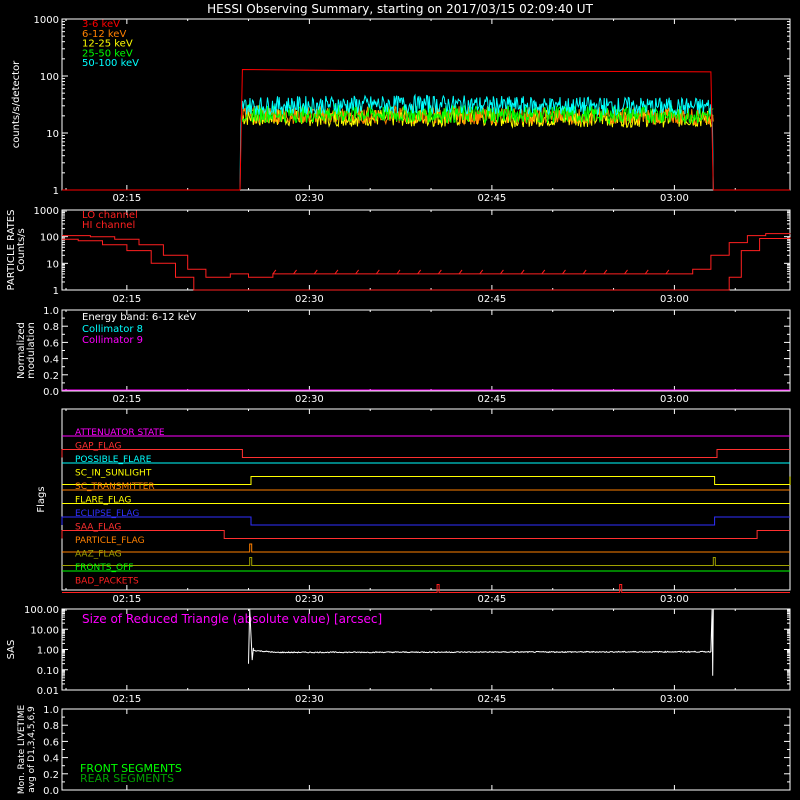  Describe the element at coordinates (22, 750) in the screenshot. I see `y-axis-label: Mon. Rate LIVETIME` at that location.